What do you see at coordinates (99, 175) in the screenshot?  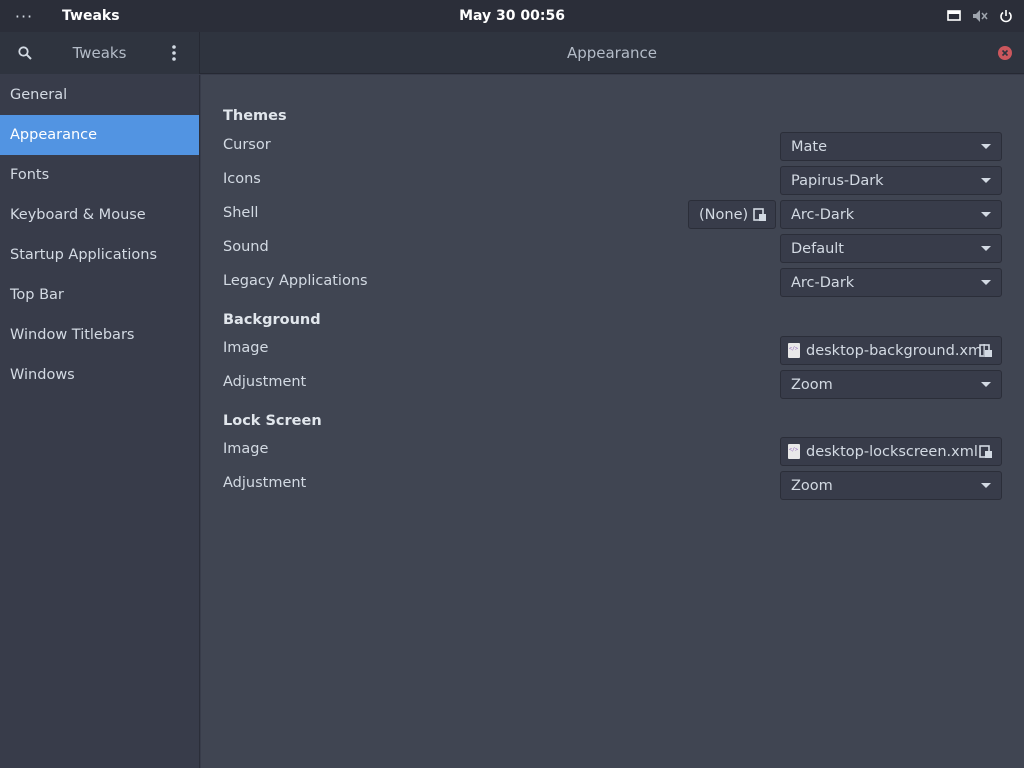 I see `sidebar-item-fonts: Fonts` at bounding box center [99, 175].